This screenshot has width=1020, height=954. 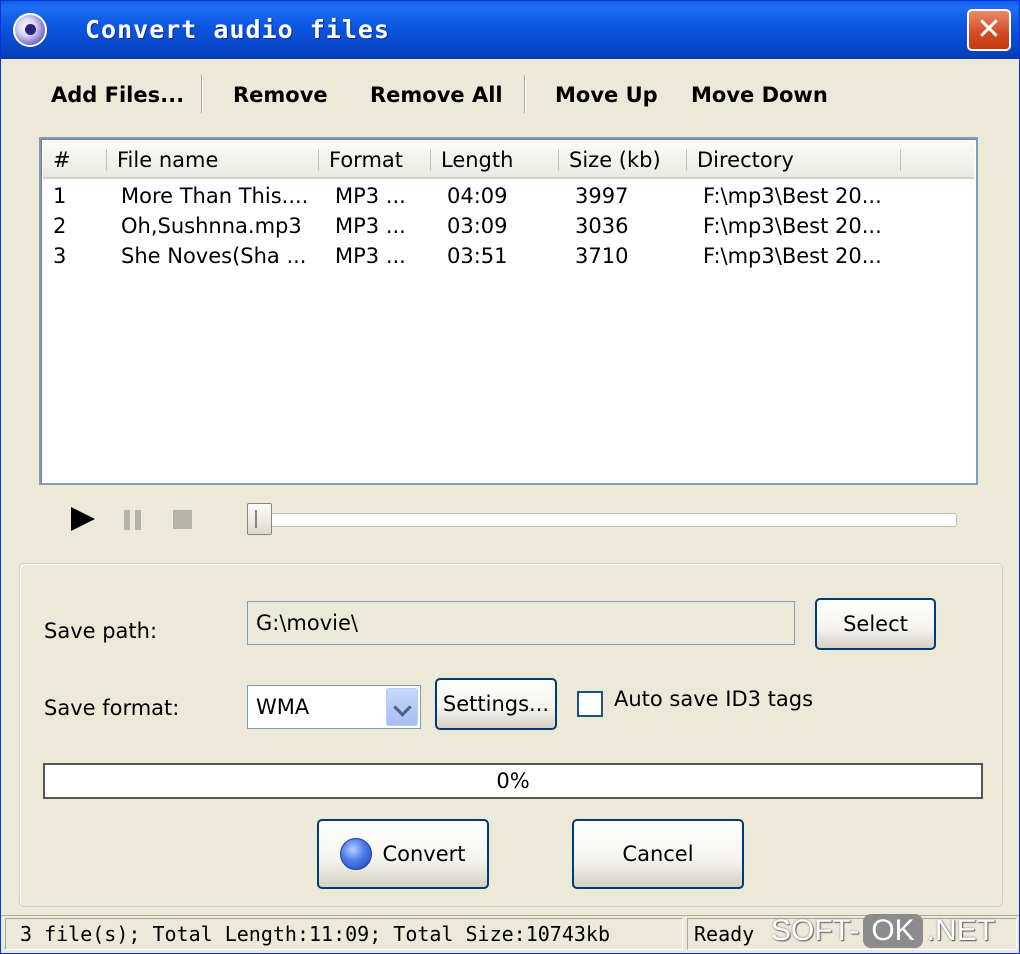 What do you see at coordinates (83, 519) in the screenshot?
I see `play-icon` at bounding box center [83, 519].